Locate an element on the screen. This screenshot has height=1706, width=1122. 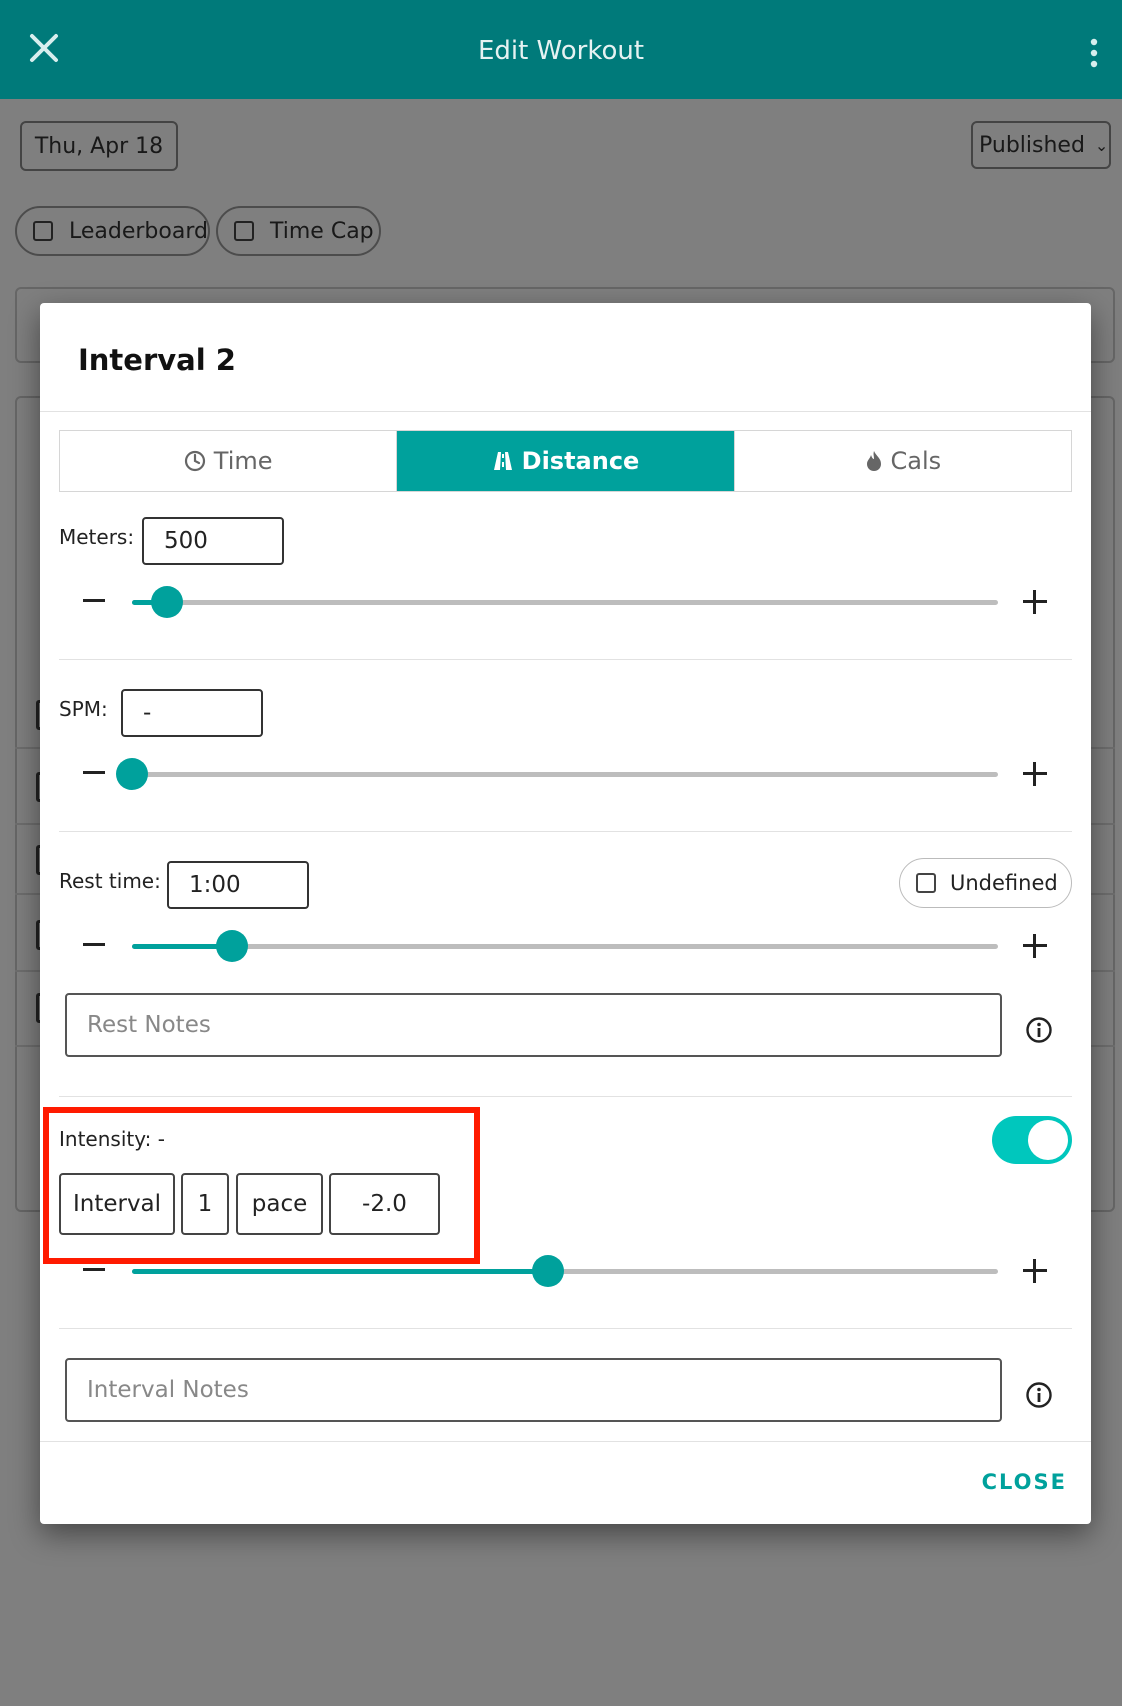
tab-time-label: Time is located at coordinates (243, 461).